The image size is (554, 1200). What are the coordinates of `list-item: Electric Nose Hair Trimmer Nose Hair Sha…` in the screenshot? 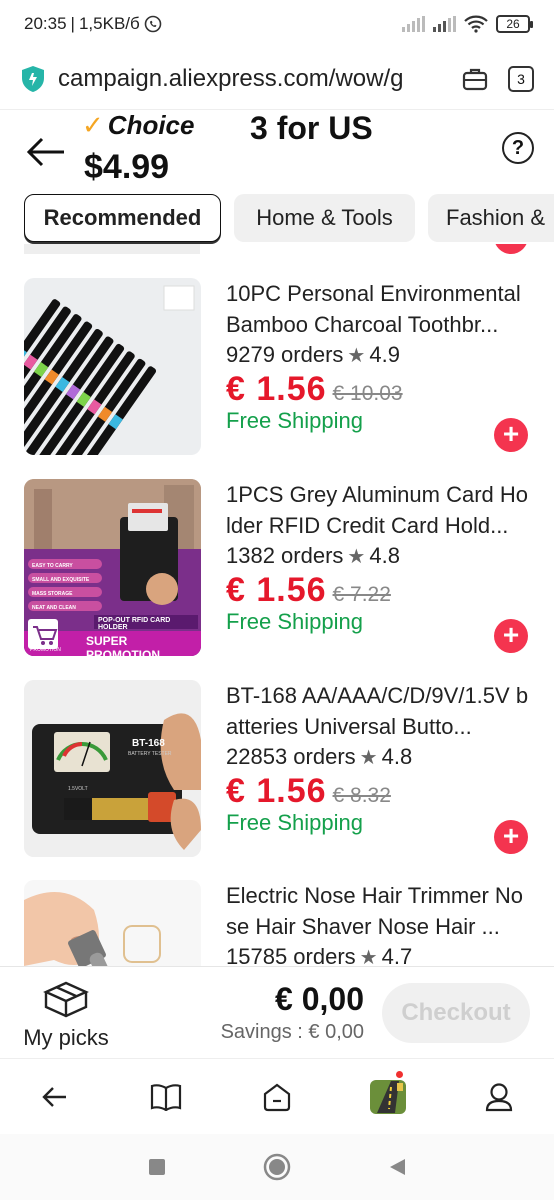 It's located at (277, 923).